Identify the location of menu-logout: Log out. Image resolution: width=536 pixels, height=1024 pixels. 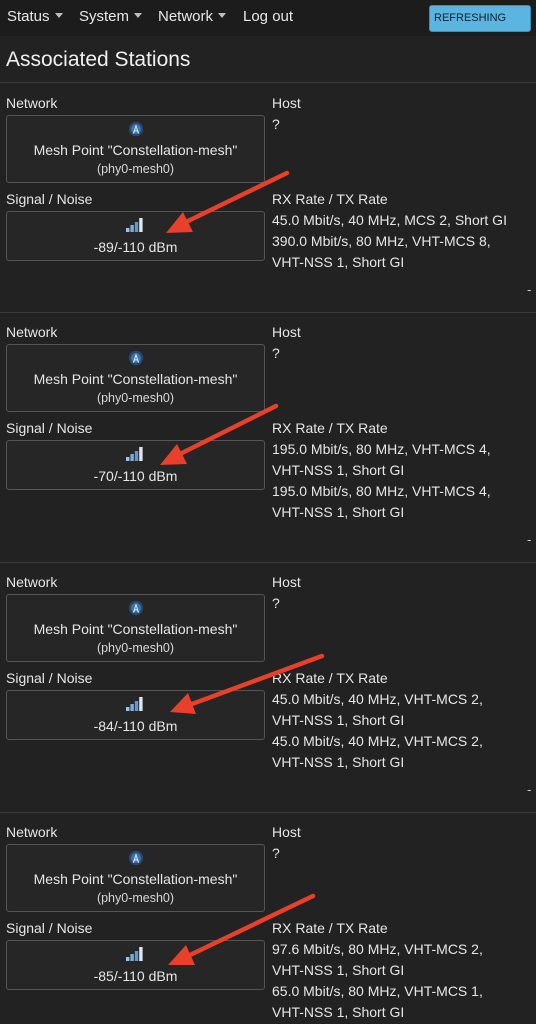
(268, 17).